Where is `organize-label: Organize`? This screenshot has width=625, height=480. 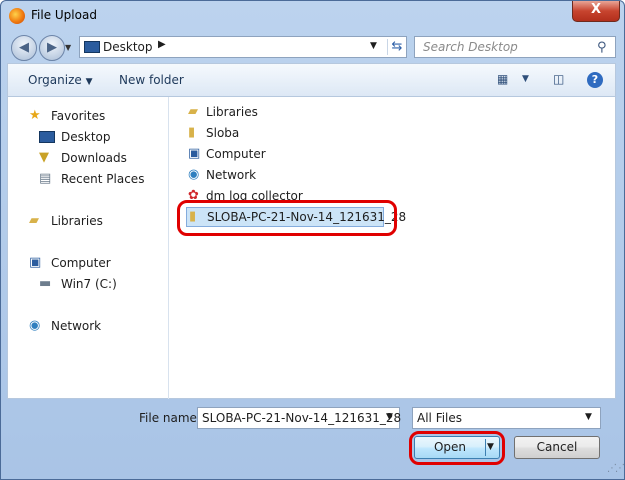
organize-label: Organize is located at coordinates (55, 80).